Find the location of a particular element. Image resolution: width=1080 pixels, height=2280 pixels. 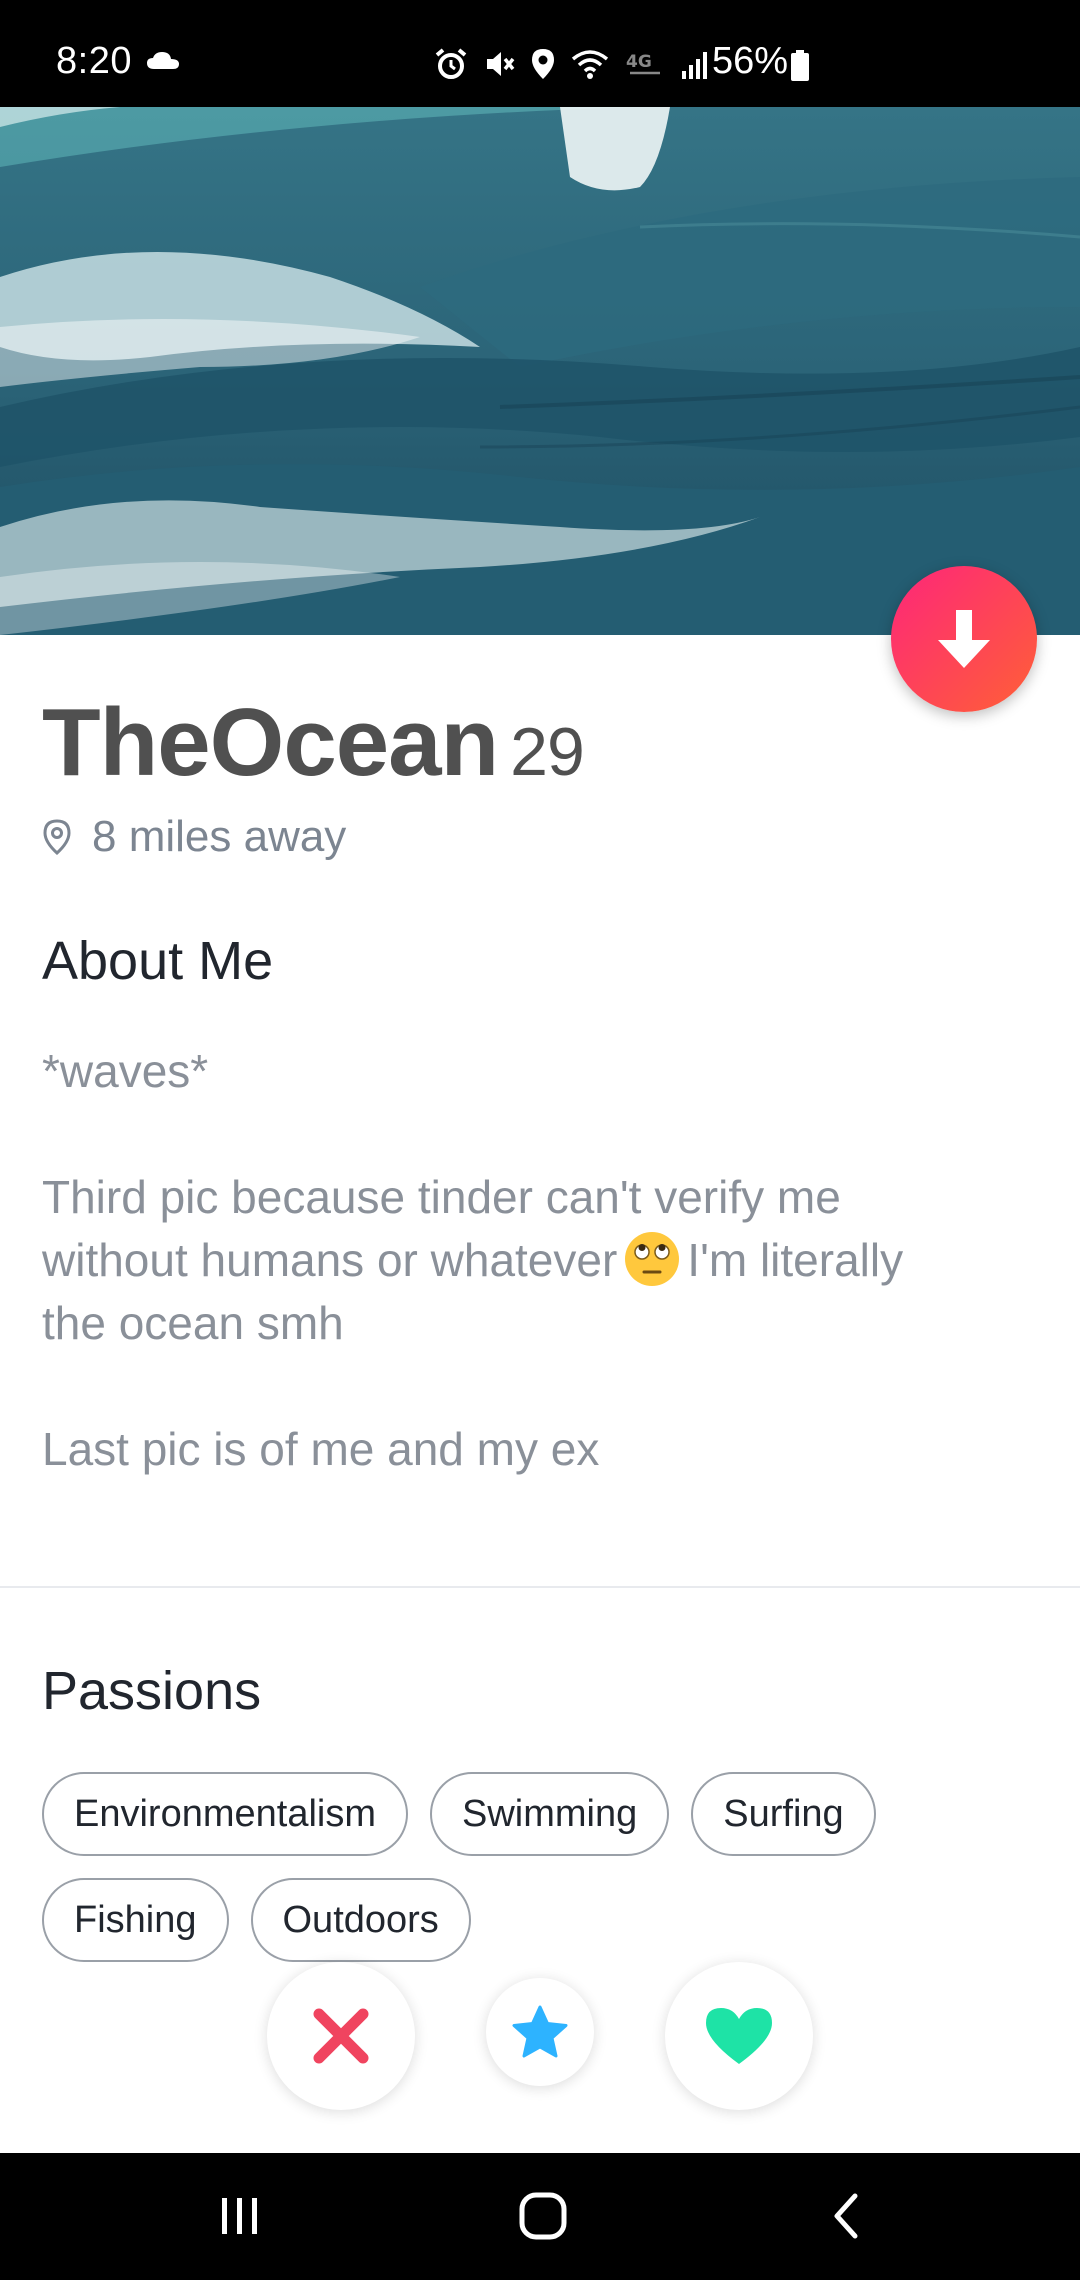

about-line: *waves* is located at coordinates (125, 1071).